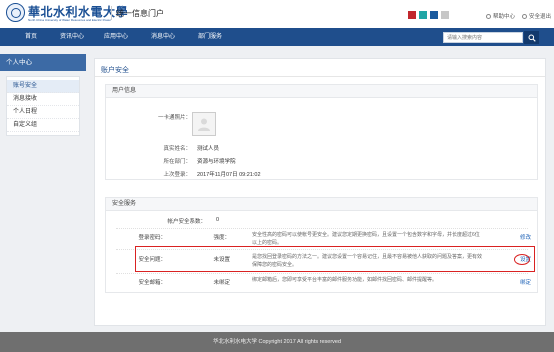  Describe the element at coordinates (412, 15) in the screenshot. I see `theme-red-swatch` at that location.